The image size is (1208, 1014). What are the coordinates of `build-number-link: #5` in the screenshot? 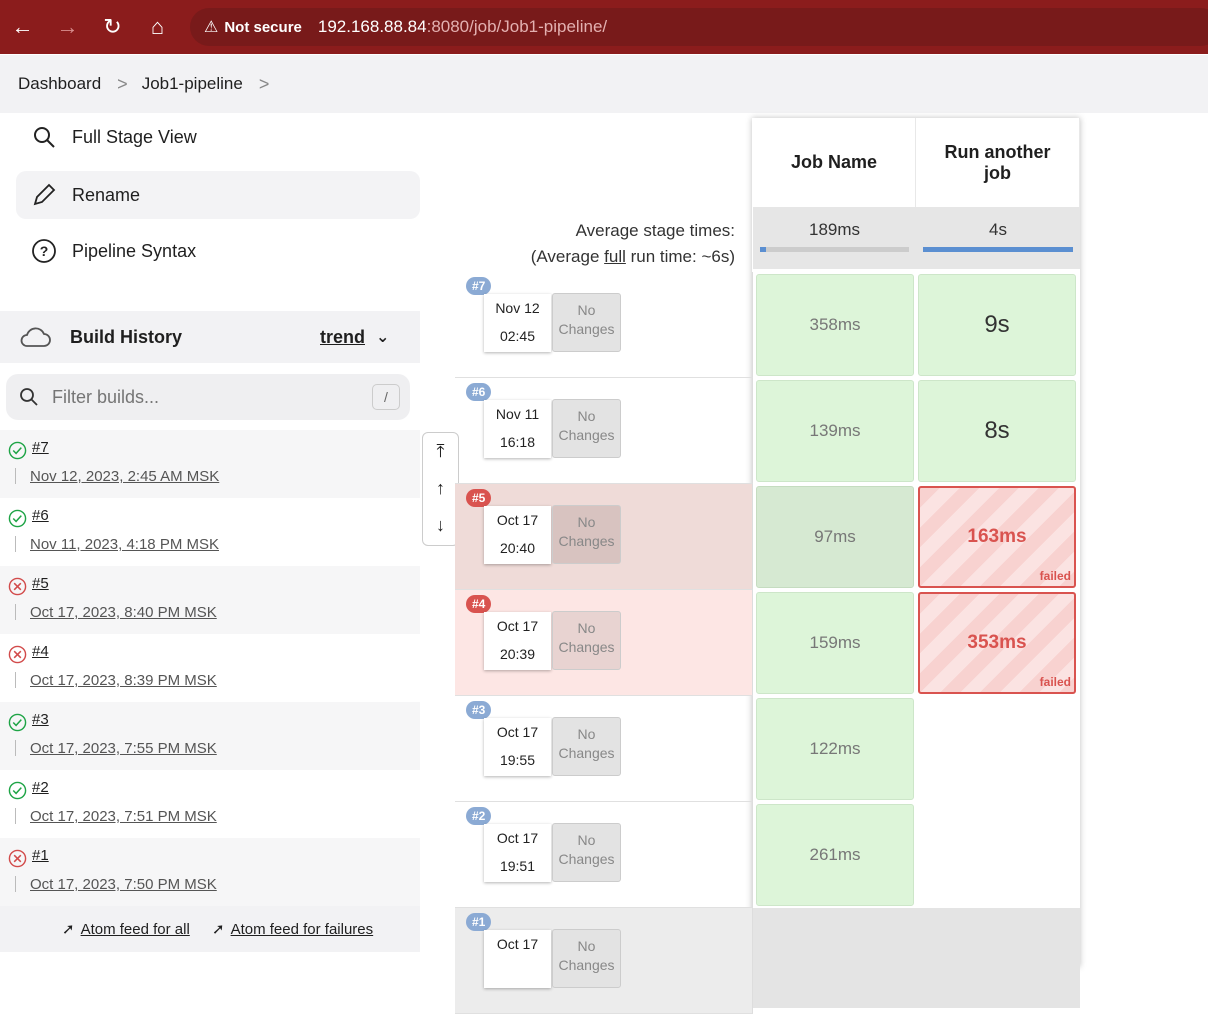 It's located at (40, 583).